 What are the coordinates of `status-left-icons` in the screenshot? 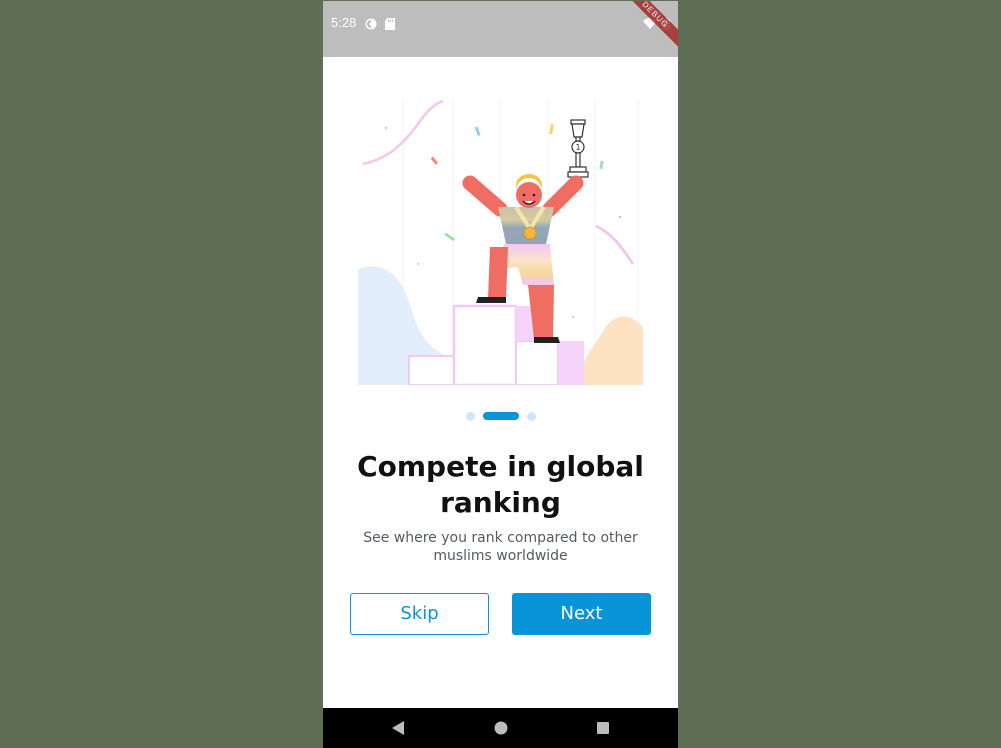 It's located at (380, 24).